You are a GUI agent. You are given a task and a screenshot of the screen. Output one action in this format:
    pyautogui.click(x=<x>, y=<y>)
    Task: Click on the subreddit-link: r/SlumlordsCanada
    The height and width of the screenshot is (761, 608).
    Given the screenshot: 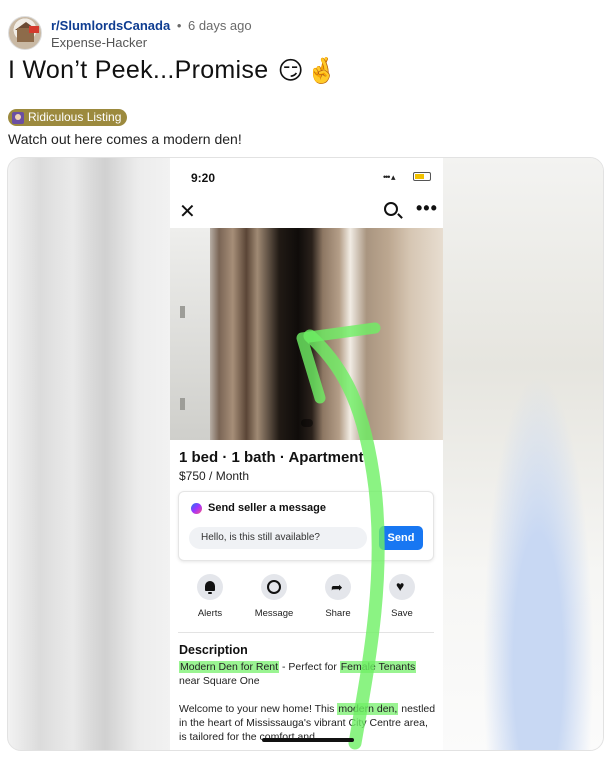 What is the action you would take?
    pyautogui.click(x=110, y=25)
    